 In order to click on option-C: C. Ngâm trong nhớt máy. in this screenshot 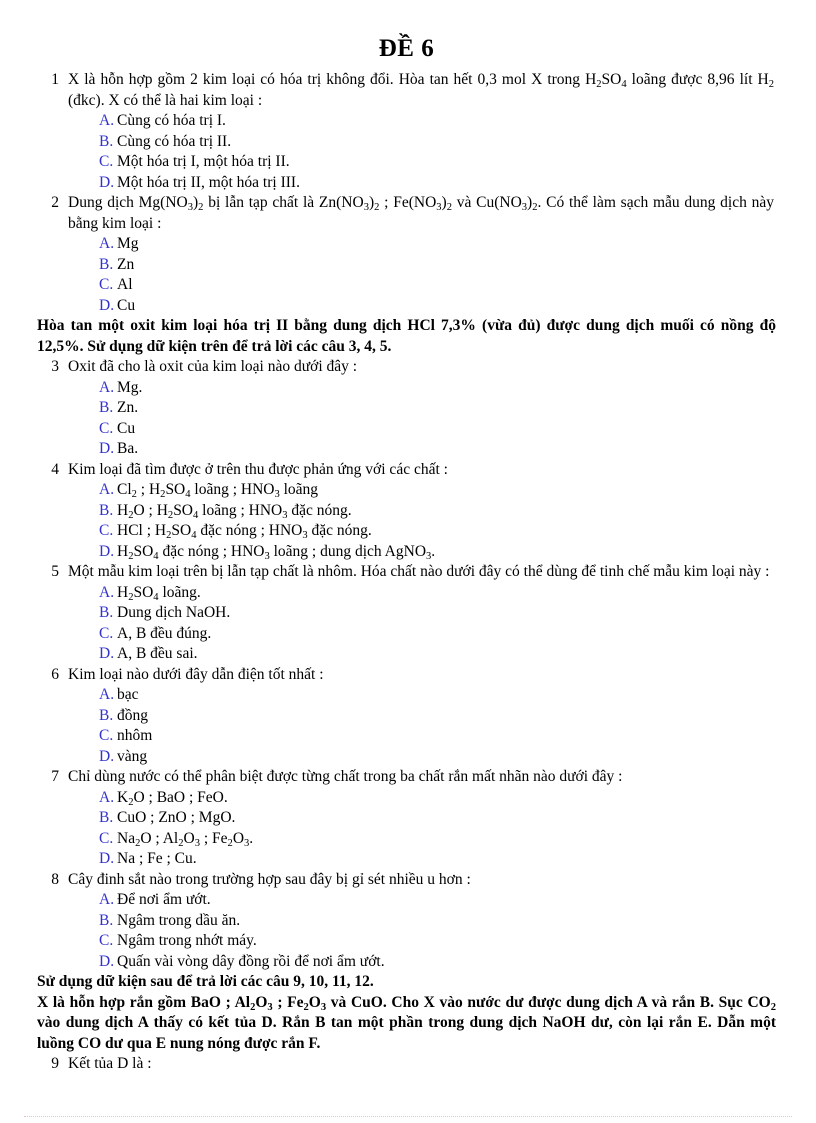, I will do `click(437, 941)`.